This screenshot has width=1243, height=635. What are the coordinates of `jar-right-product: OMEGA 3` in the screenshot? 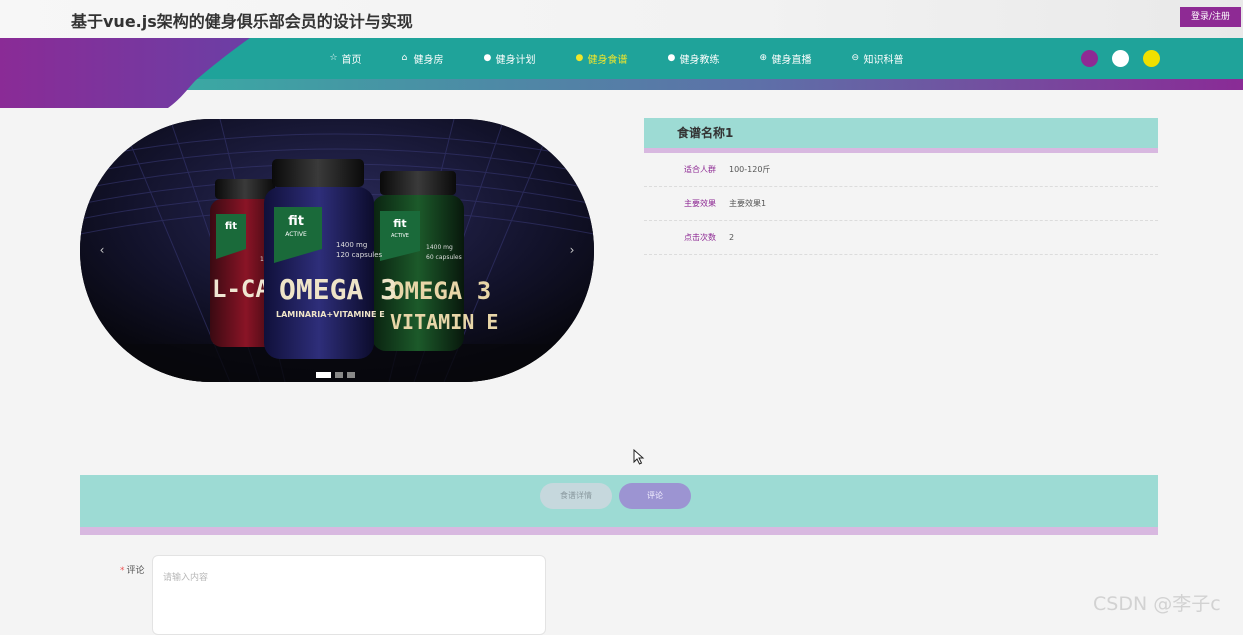 It's located at (440, 291).